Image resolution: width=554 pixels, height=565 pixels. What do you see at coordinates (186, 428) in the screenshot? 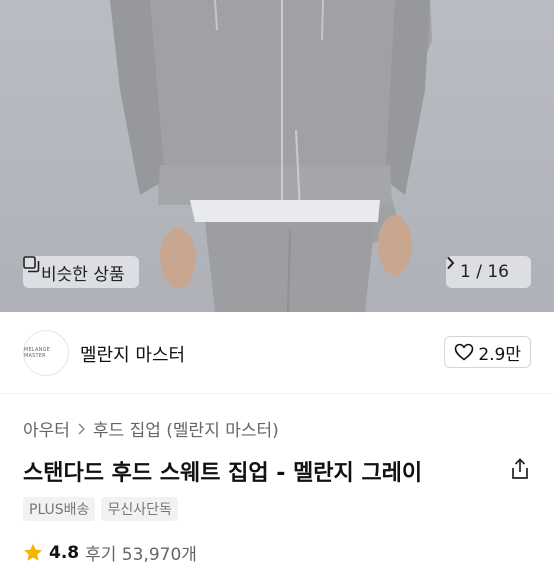
I see `breadcrumb-subcategory: 후드 집업 (멜란지 마스터)` at bounding box center [186, 428].